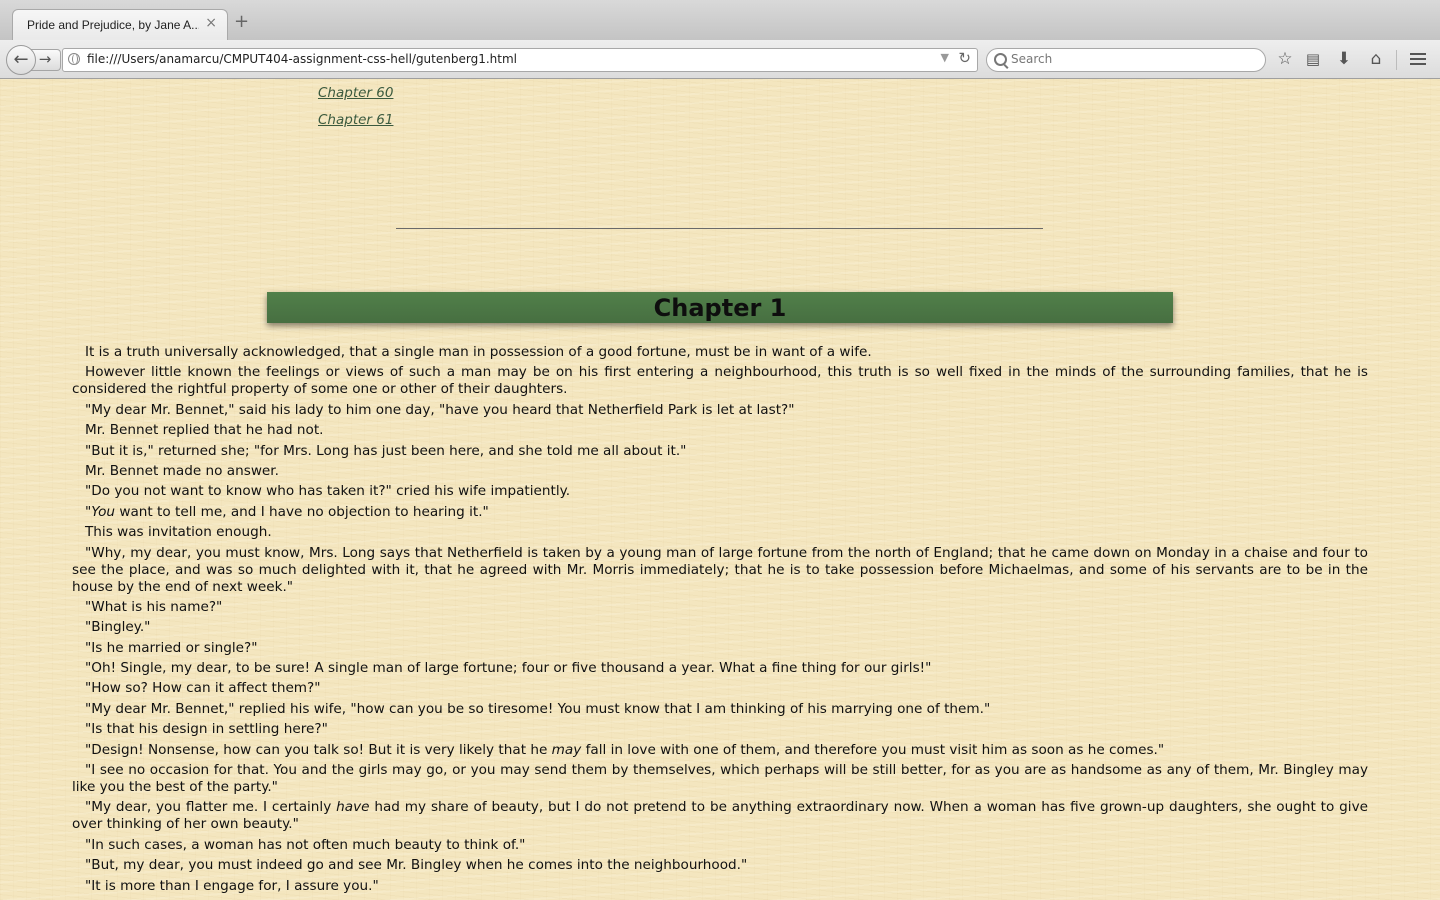 This screenshot has height=900, width=1440. What do you see at coordinates (1396, 60) in the screenshot?
I see `toolbar-separator` at bounding box center [1396, 60].